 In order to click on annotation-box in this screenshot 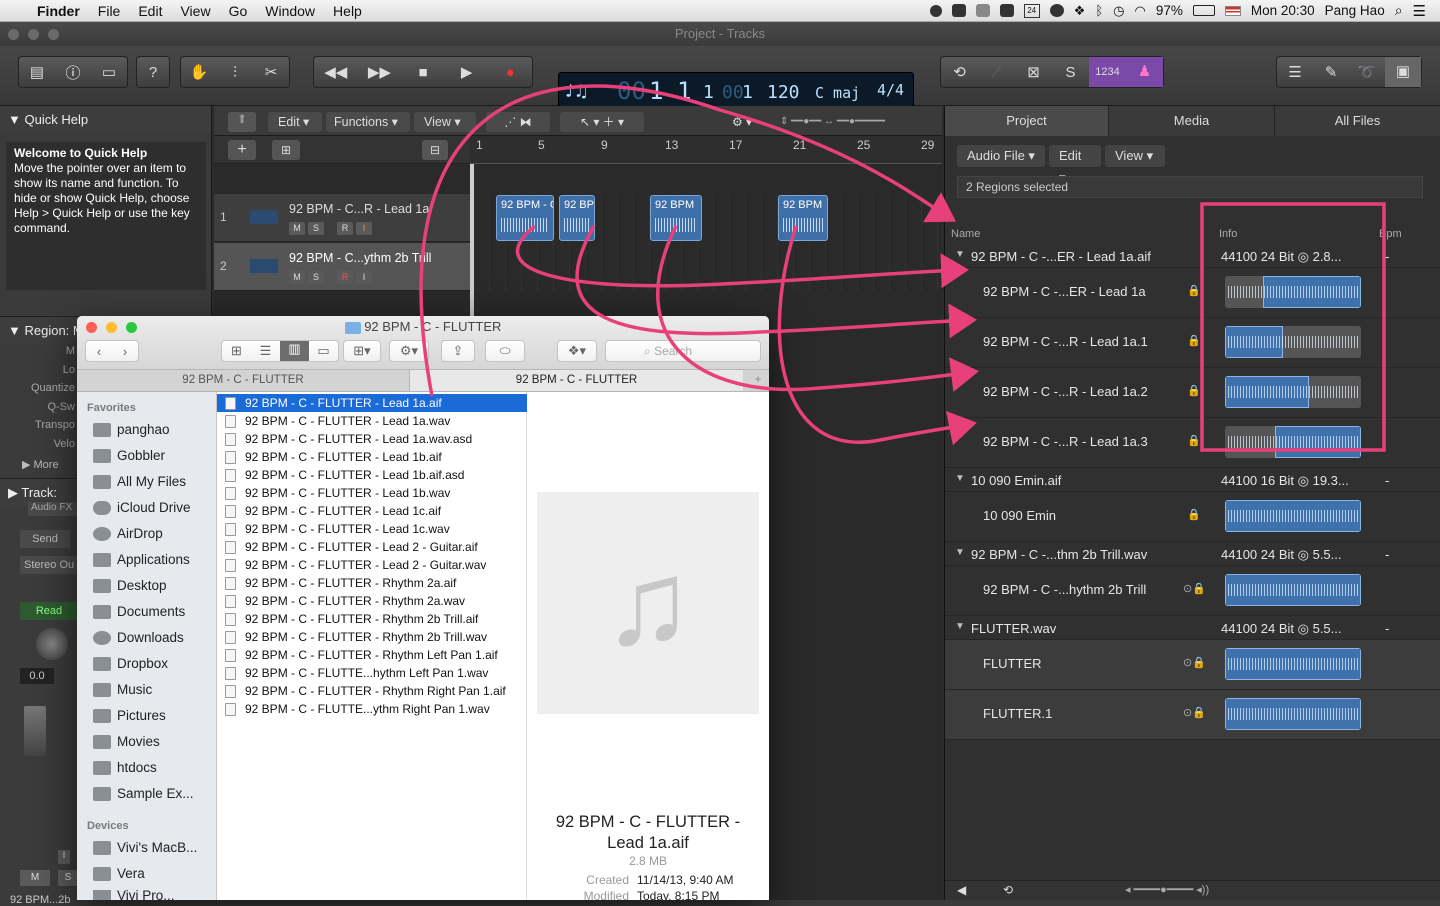, I will do `click(1293, 327)`.